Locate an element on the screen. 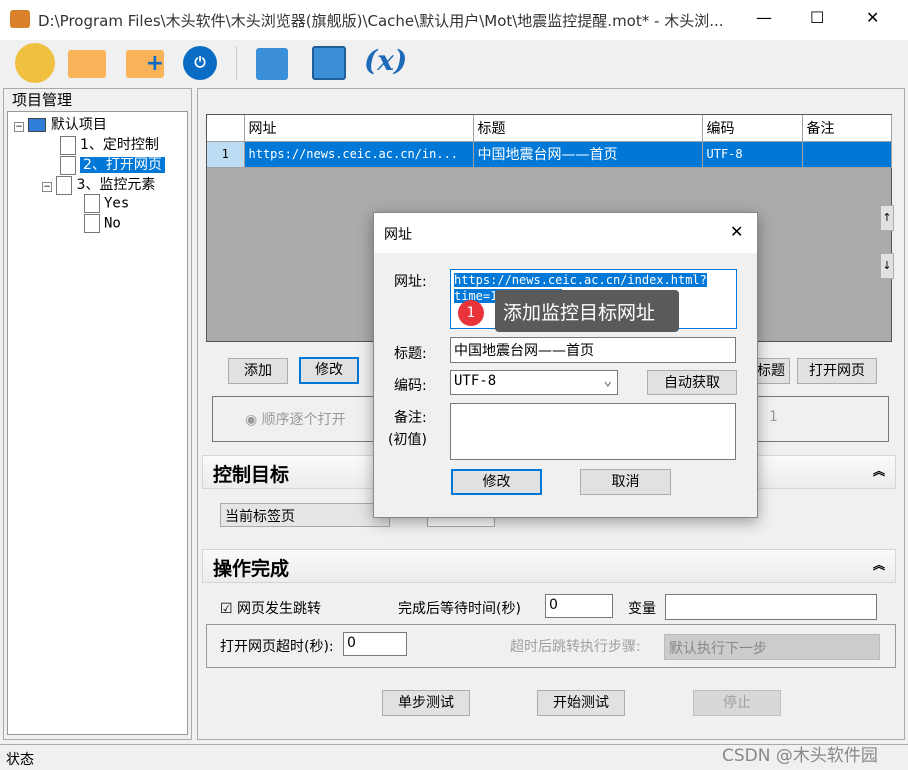 This screenshot has width=908, height=770. cell-encoding: UTF-8 is located at coordinates (752, 154).